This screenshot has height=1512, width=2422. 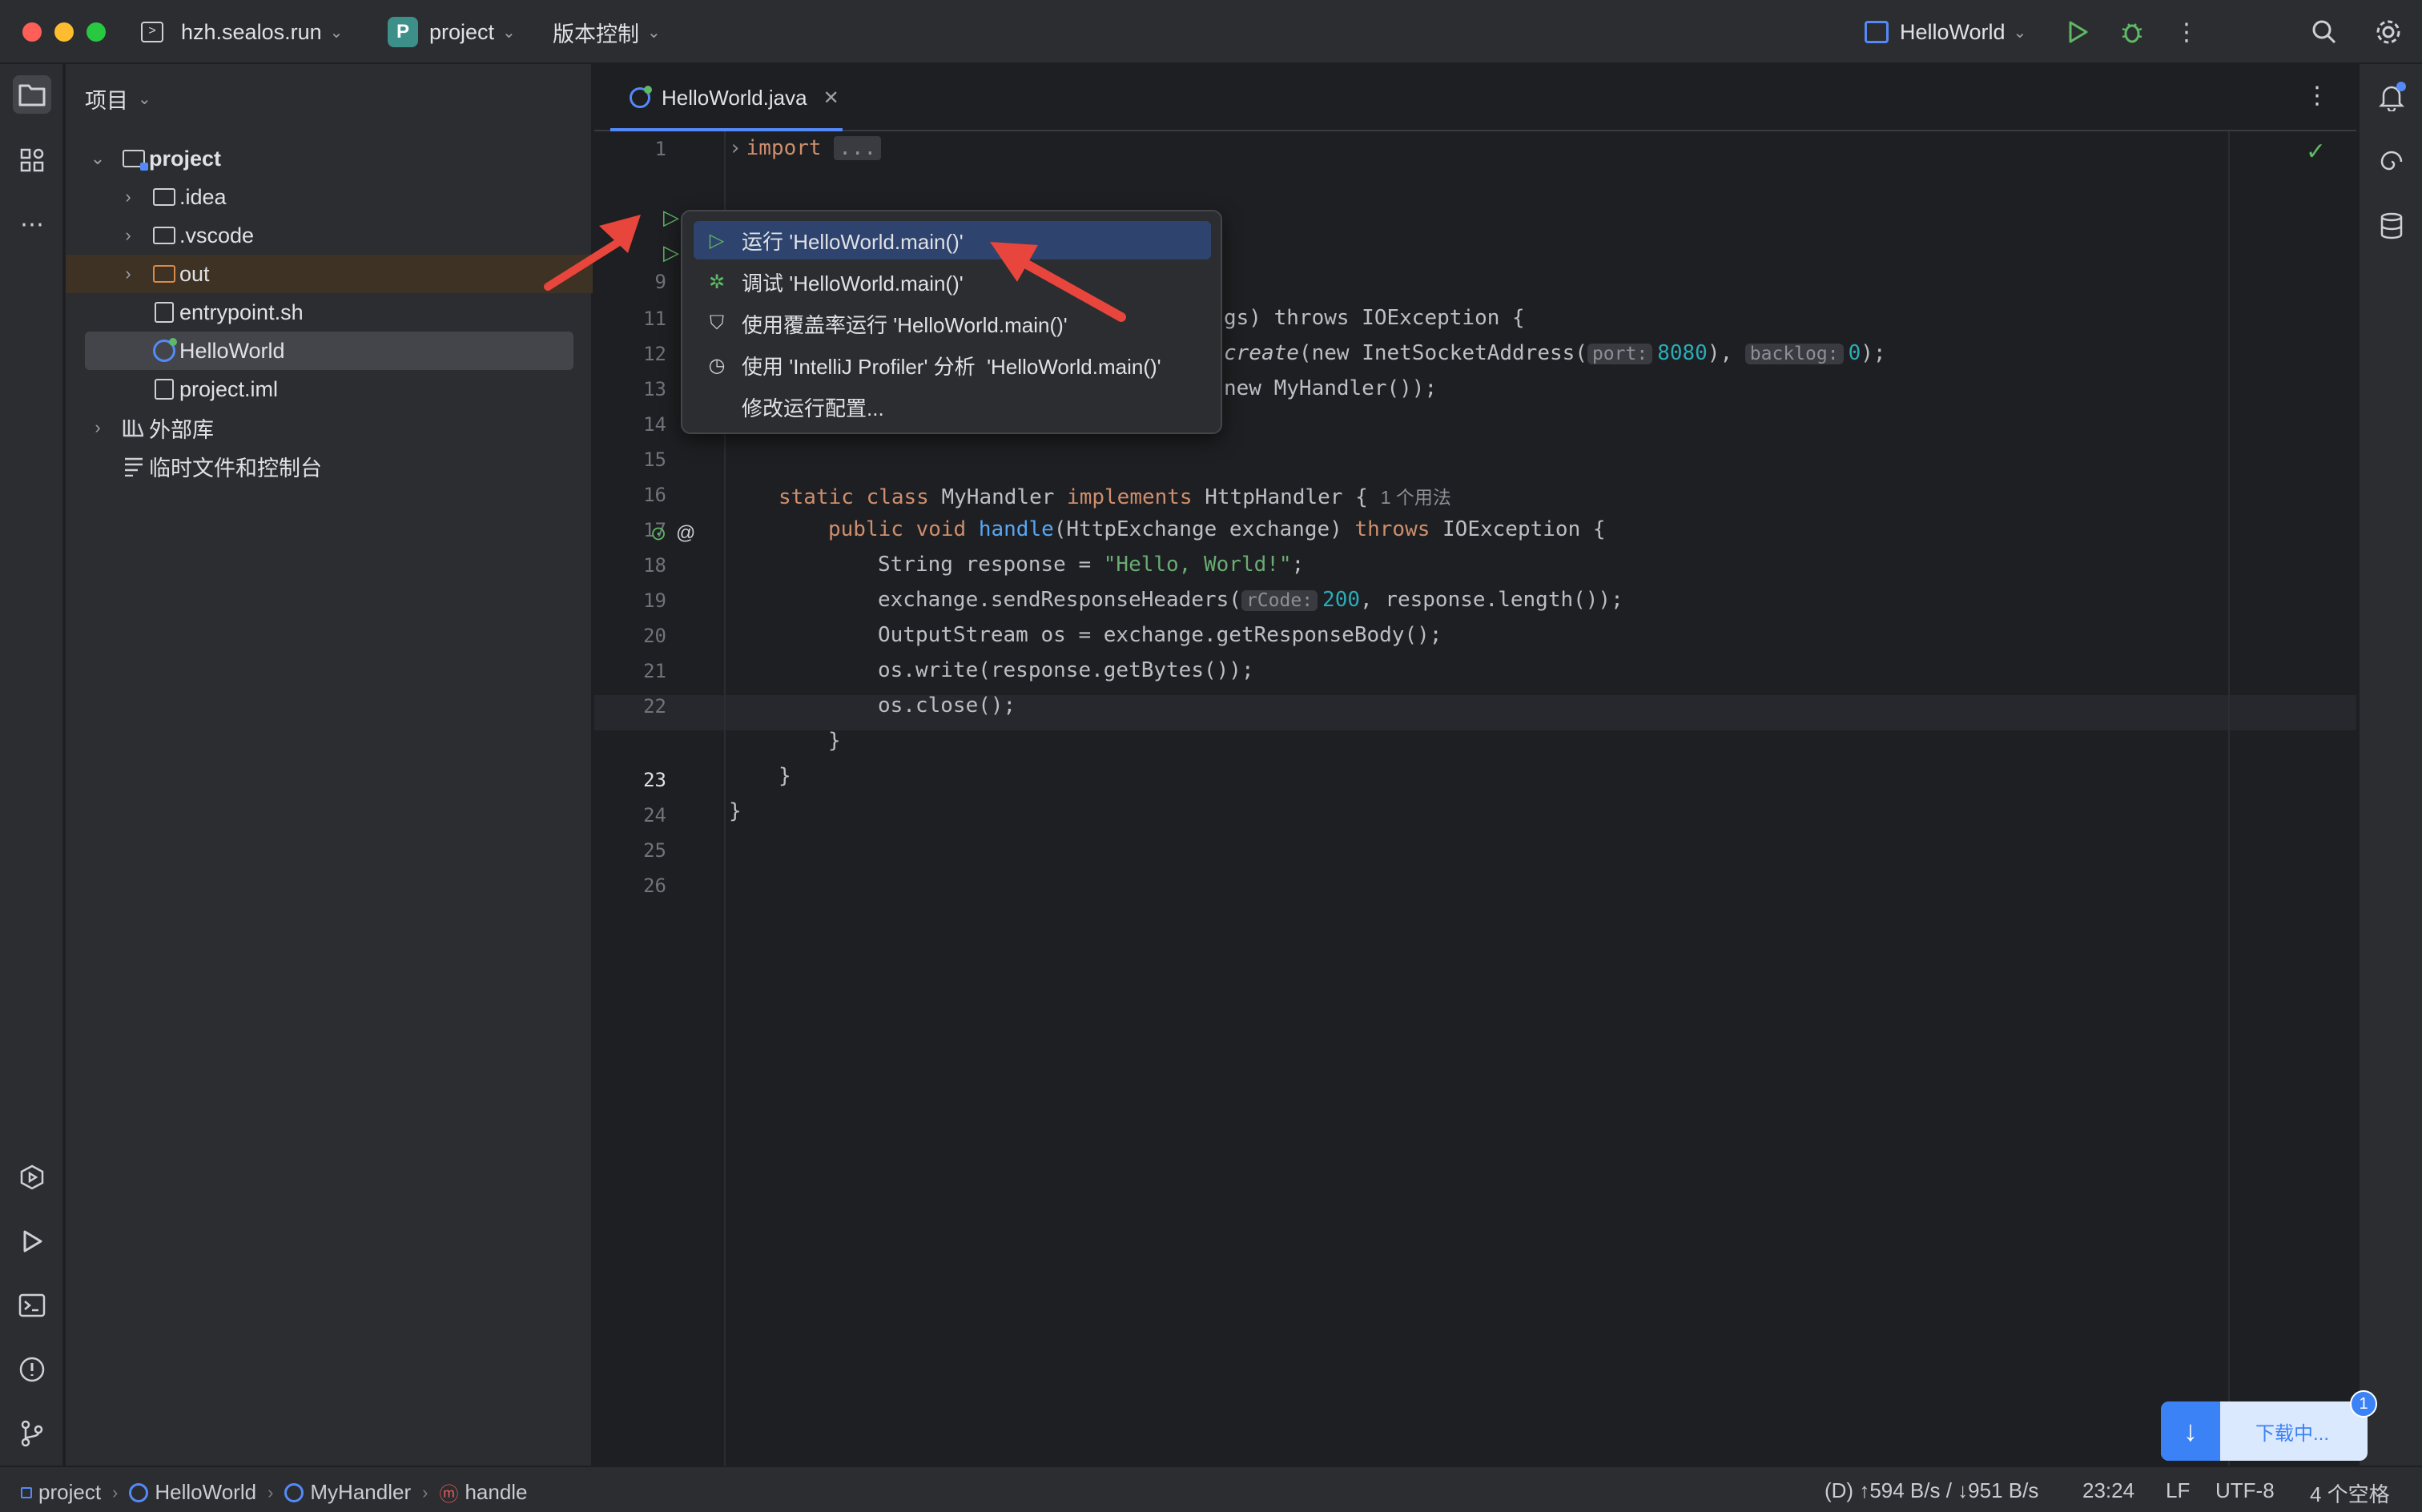 What do you see at coordinates (2392, 161) in the screenshot?
I see `ai-assistant-button` at bounding box center [2392, 161].